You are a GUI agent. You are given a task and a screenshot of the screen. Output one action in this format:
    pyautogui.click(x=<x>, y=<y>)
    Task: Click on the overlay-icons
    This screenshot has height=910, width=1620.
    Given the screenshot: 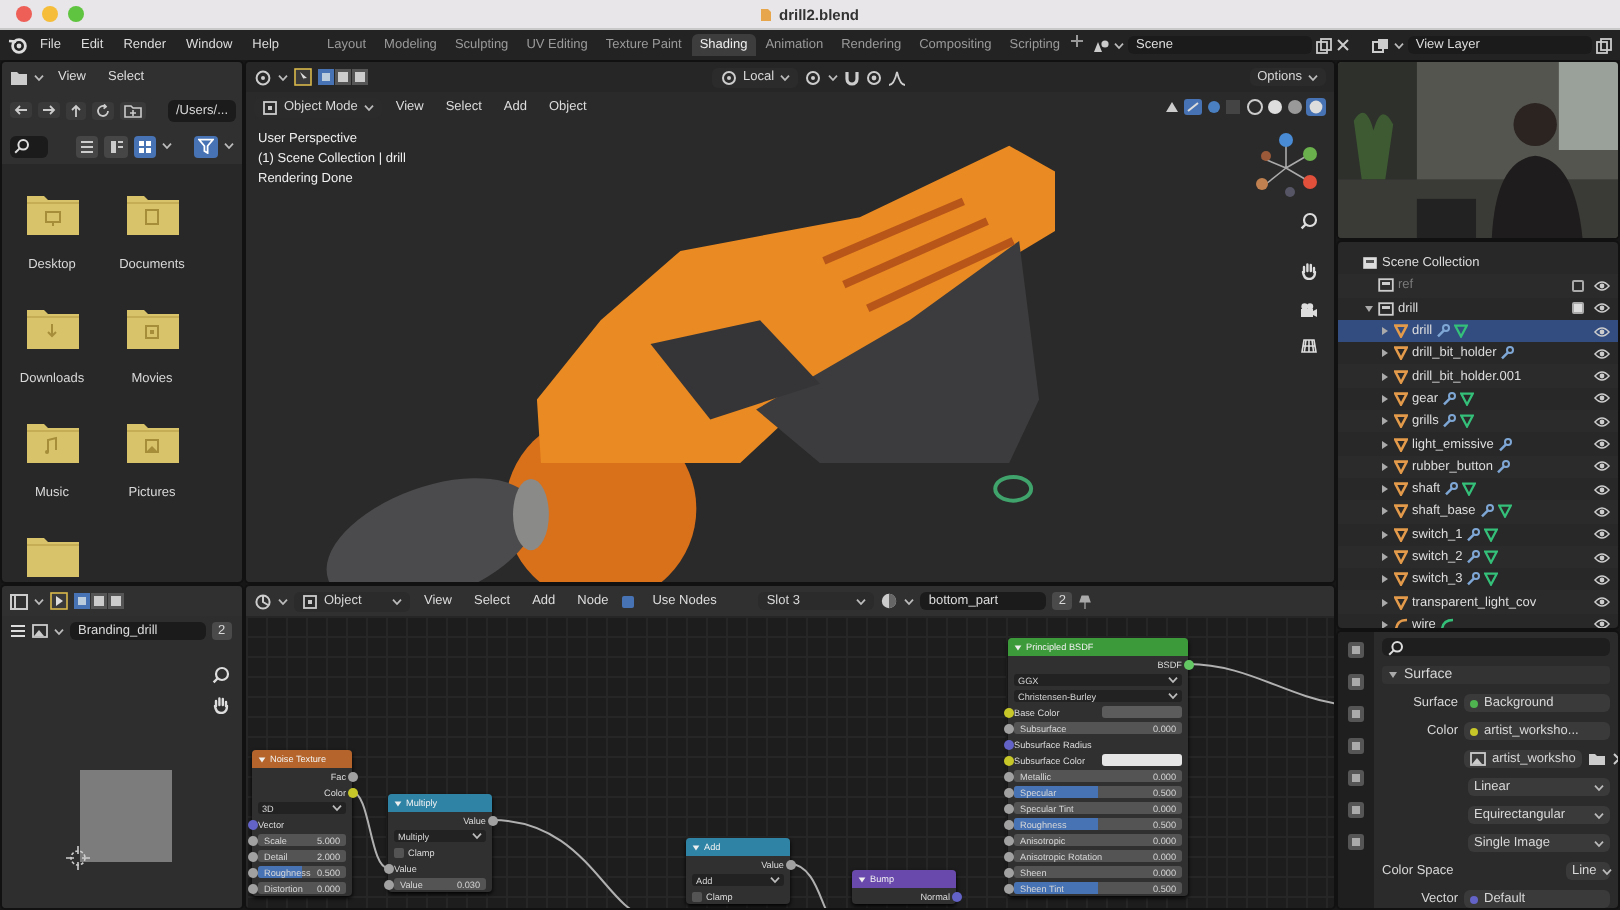 What is the action you would take?
    pyautogui.click(x=1202, y=107)
    